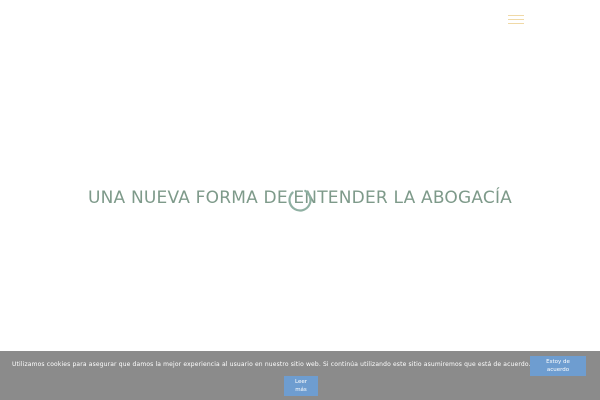 The image size is (600, 400). I want to click on menu-line-top, so click(516, 15).